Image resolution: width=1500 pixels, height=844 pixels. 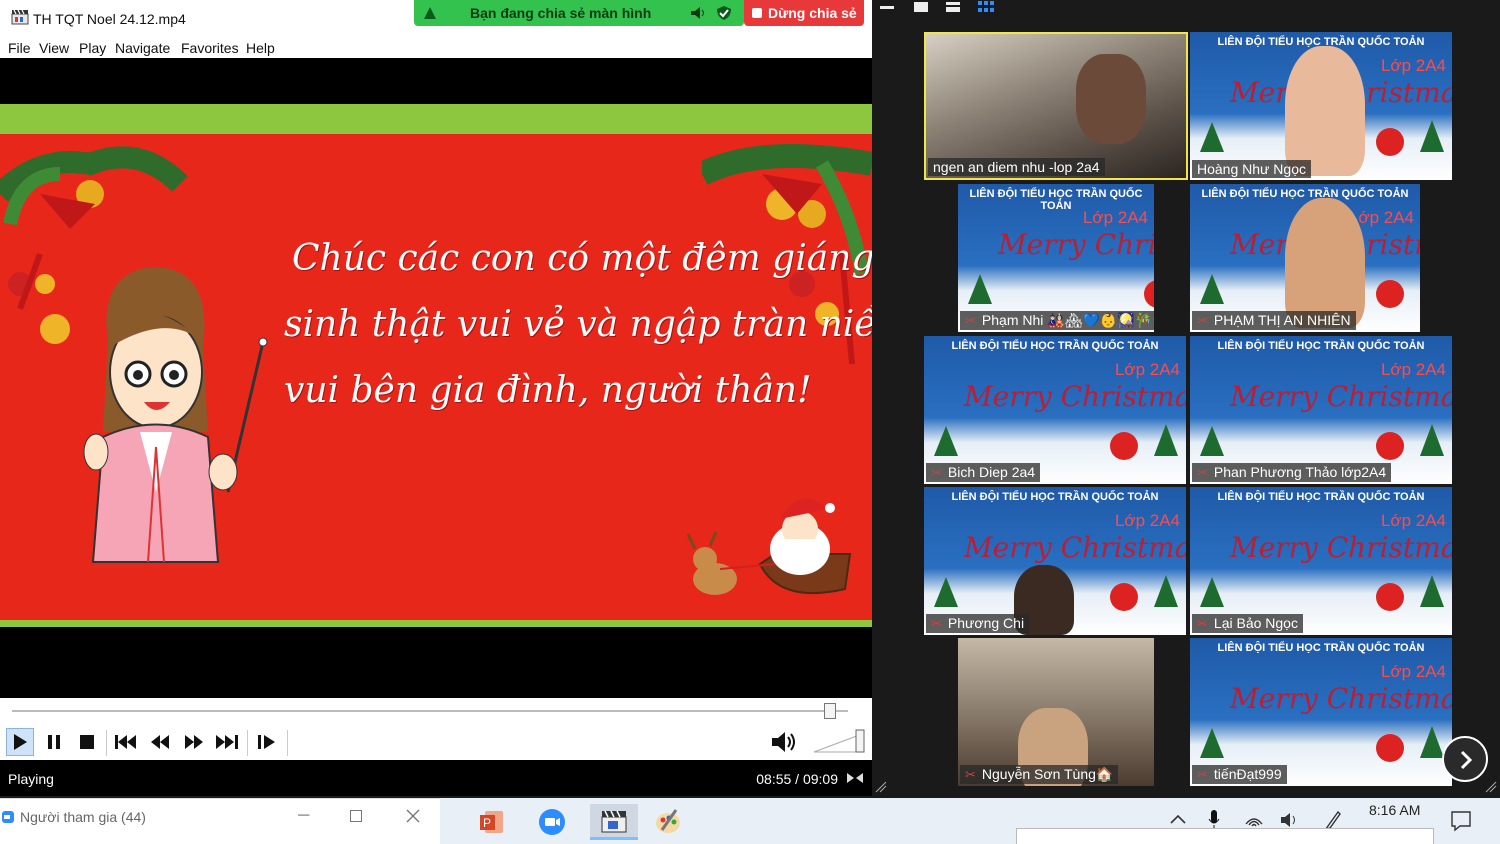 What do you see at coordinates (436, 742) in the screenshot?
I see `playback-controls` at bounding box center [436, 742].